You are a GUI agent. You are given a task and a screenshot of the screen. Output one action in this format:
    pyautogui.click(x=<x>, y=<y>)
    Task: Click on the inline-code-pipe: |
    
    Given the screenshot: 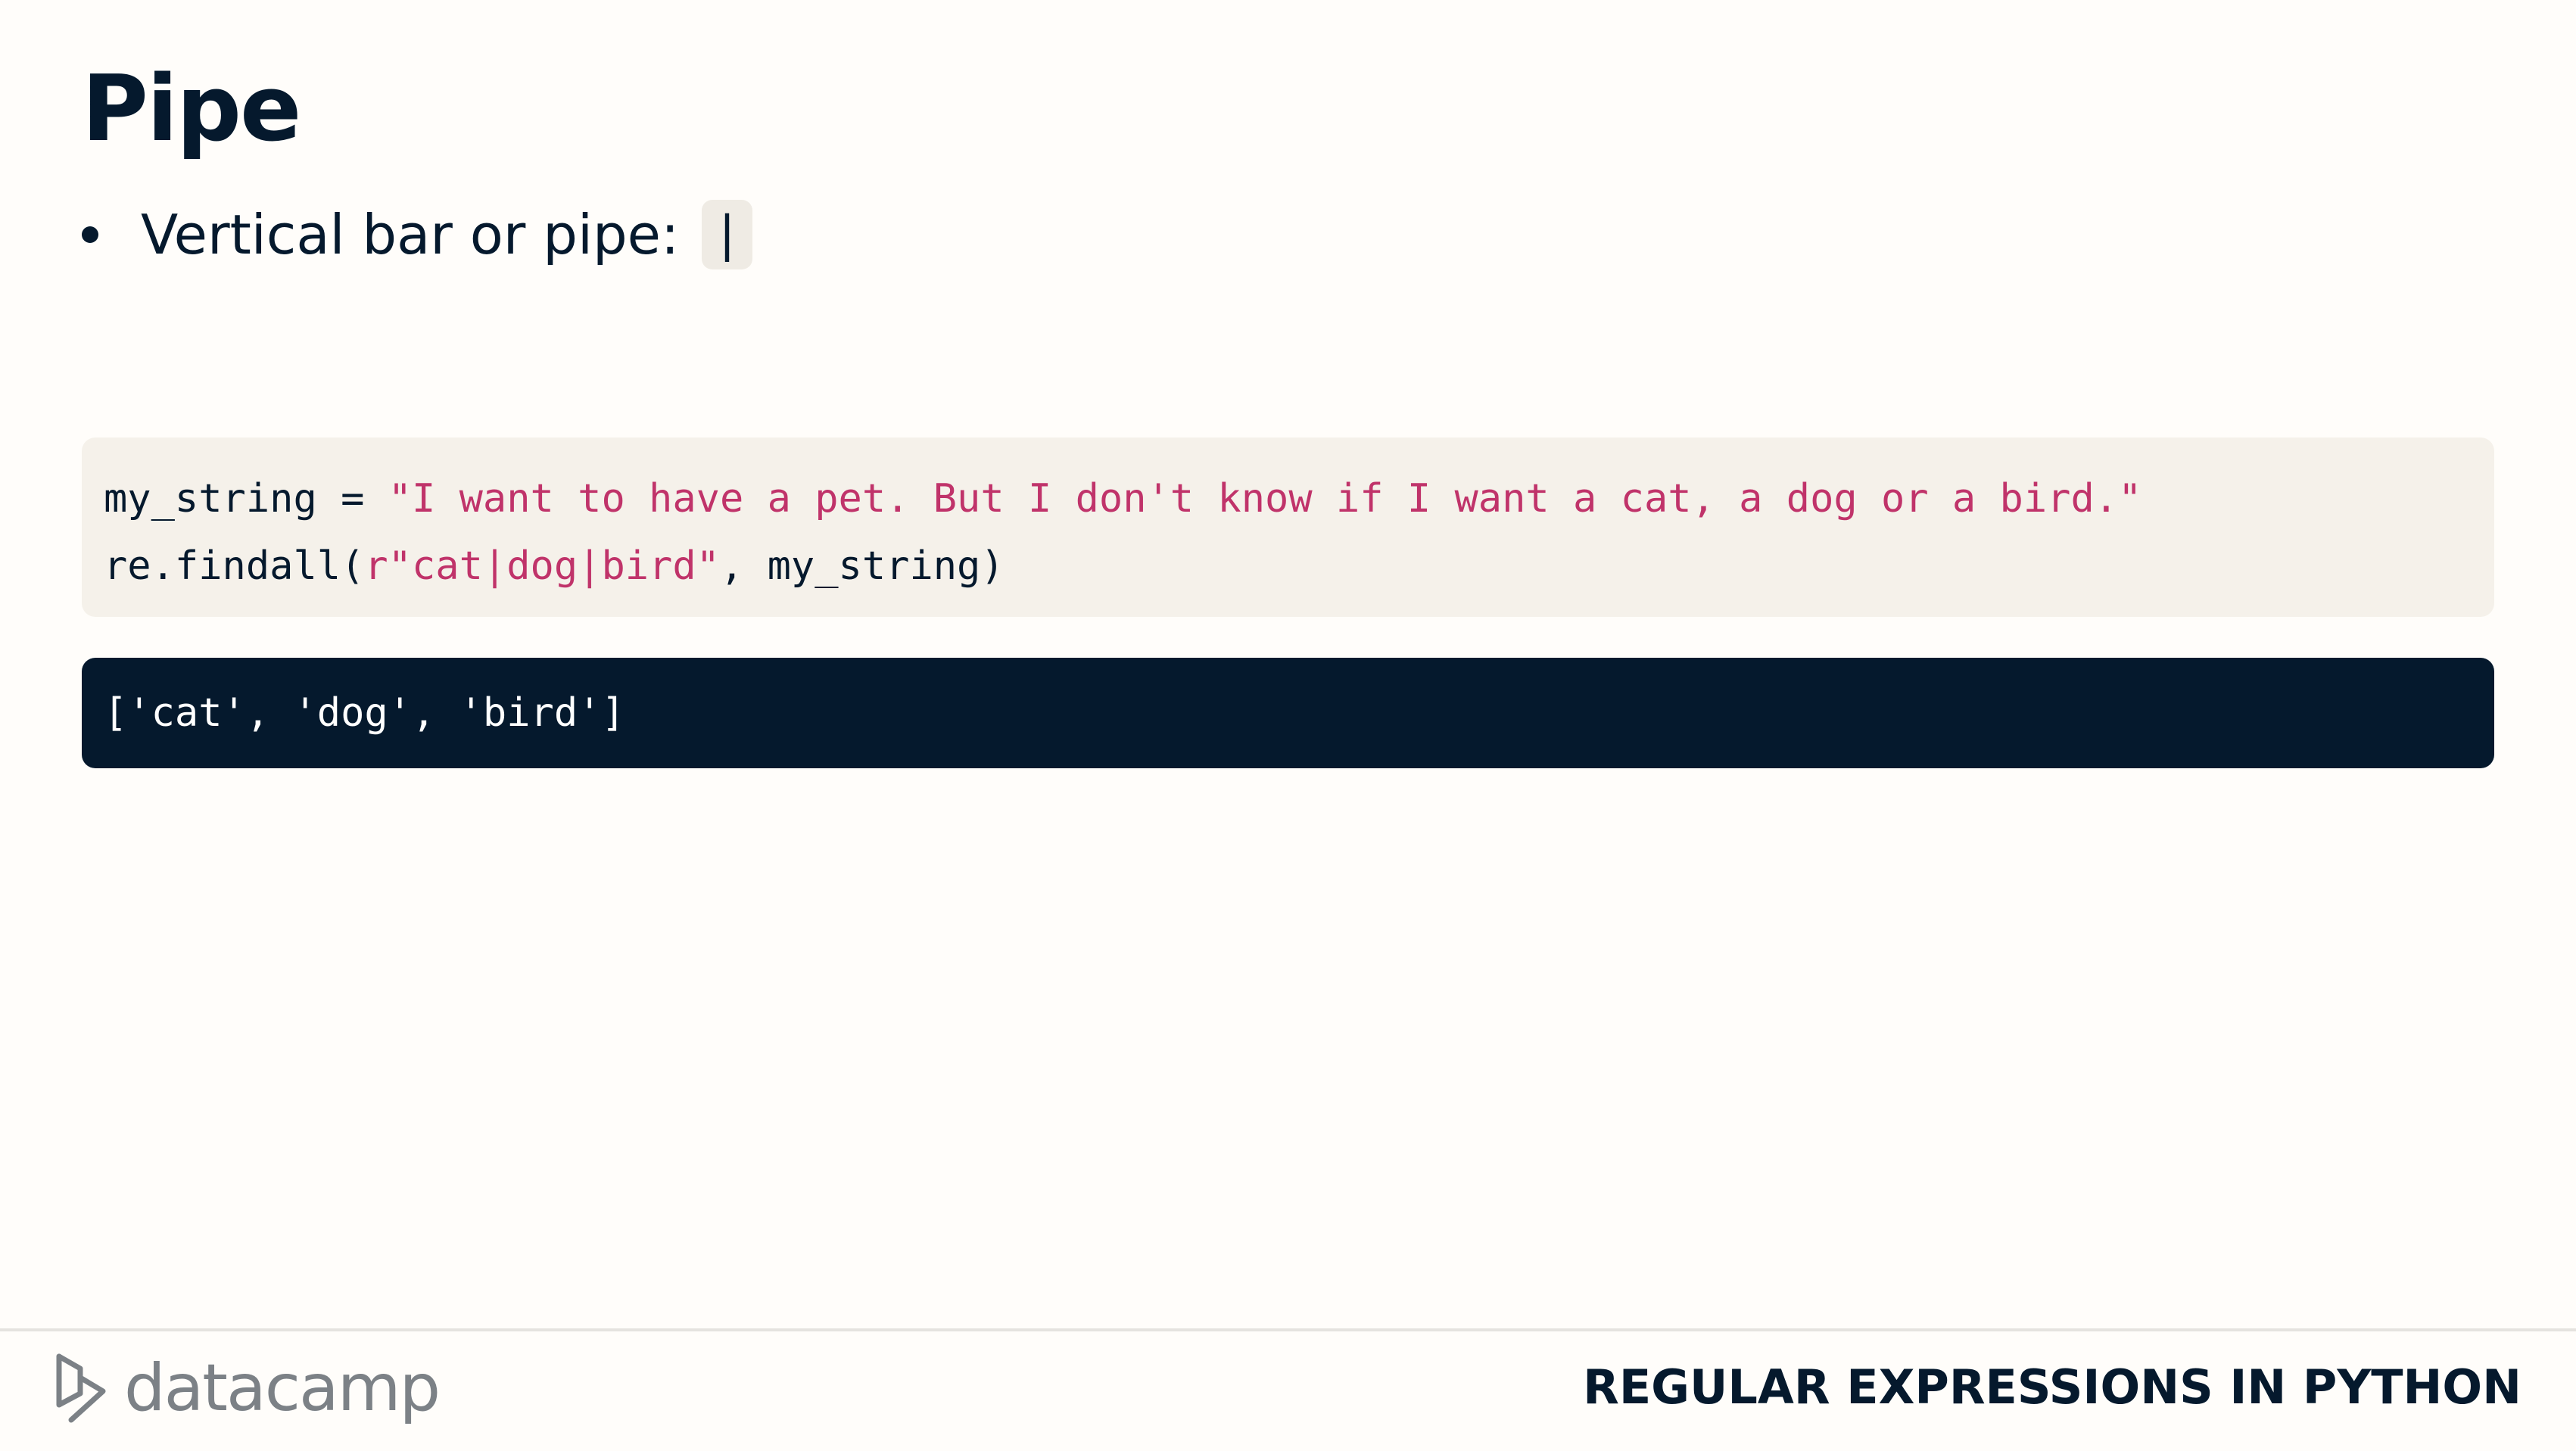 What is the action you would take?
    pyautogui.click(x=727, y=235)
    